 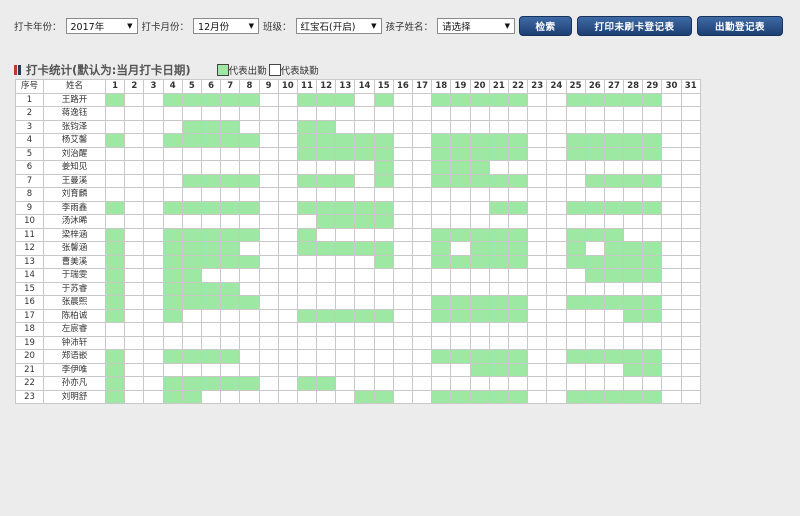 What do you see at coordinates (374, 26) in the screenshot?
I see `chevron-down-icon: ▼` at bounding box center [374, 26].